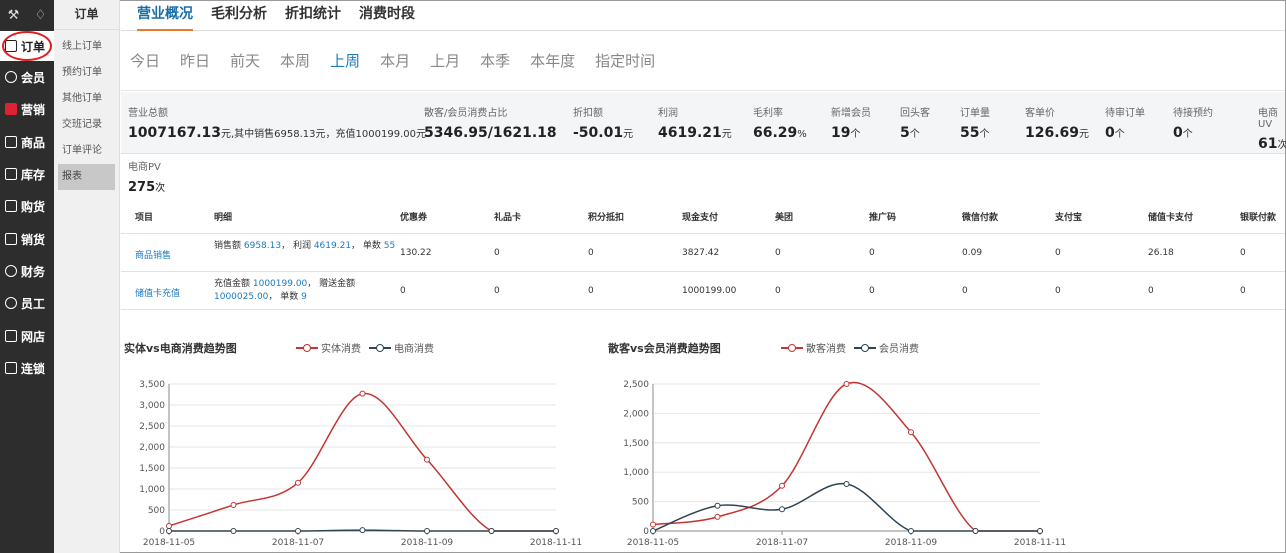 The height and width of the screenshot is (553, 1286). Describe the element at coordinates (1110, 133) in the screenshot. I see `metric-number: 0` at that location.